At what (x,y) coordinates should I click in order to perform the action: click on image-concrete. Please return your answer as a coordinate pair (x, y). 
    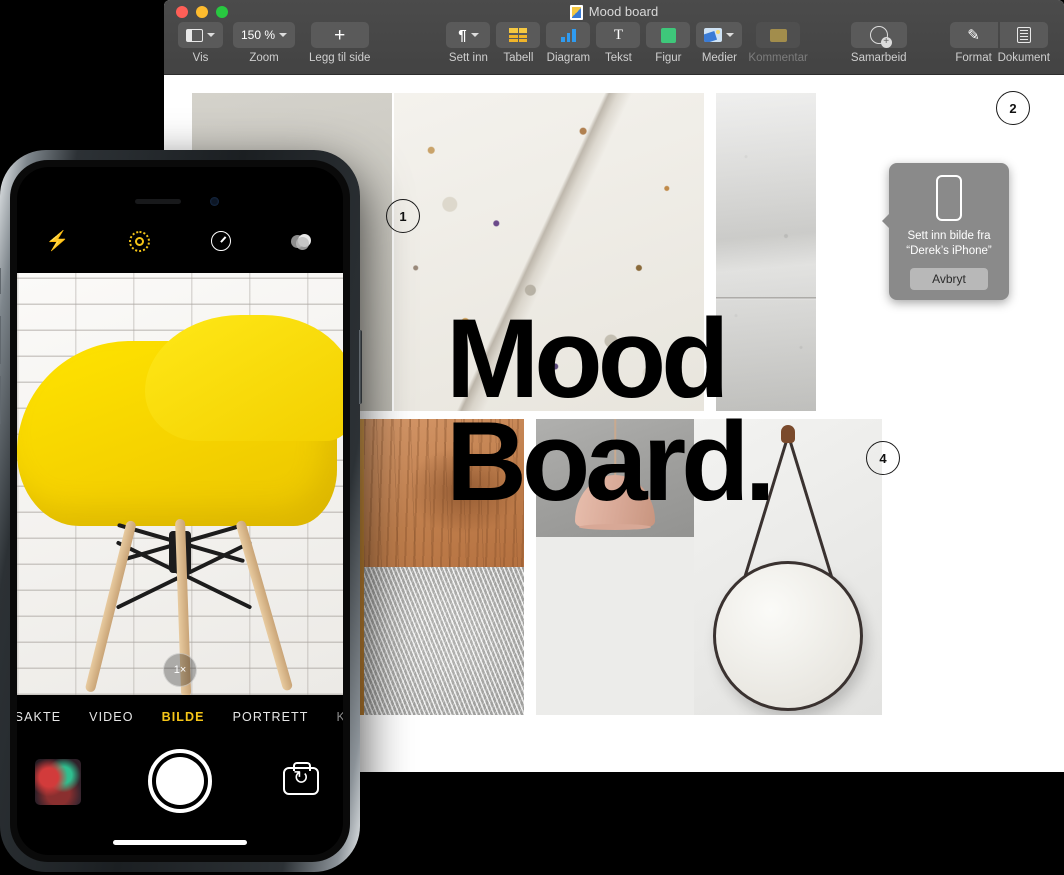
    Looking at the image, I should click on (766, 252).